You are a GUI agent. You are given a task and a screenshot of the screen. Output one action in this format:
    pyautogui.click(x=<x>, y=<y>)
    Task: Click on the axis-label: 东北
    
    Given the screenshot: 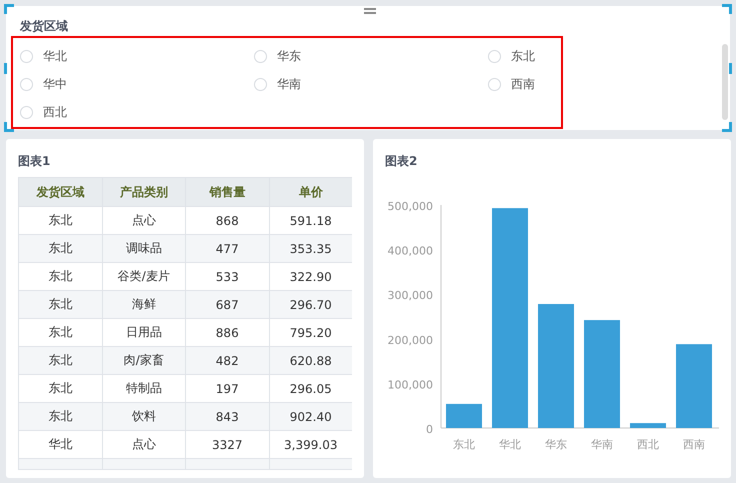 What is the action you would take?
    pyautogui.click(x=464, y=444)
    